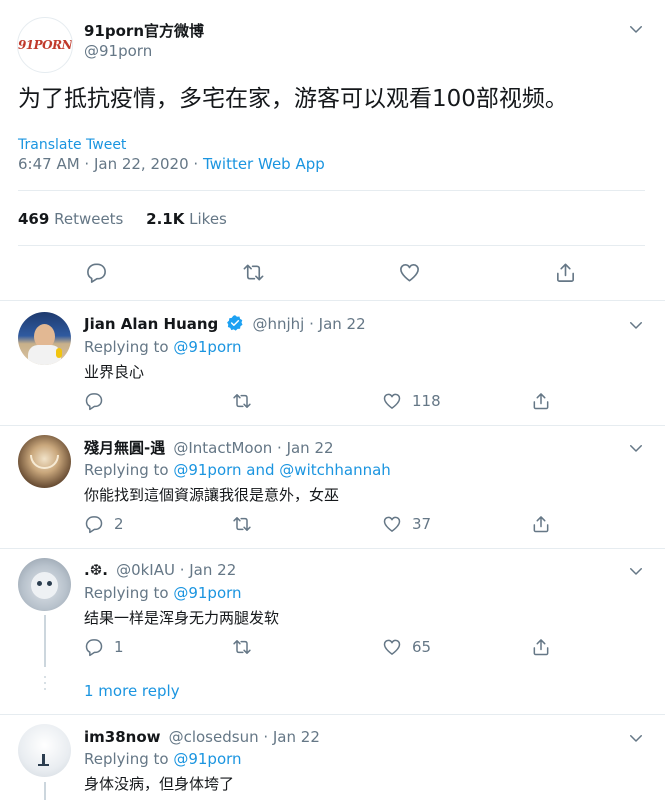 The image size is (665, 800). I want to click on reply-text: 身体没病，但身体垮了, so click(159, 784).